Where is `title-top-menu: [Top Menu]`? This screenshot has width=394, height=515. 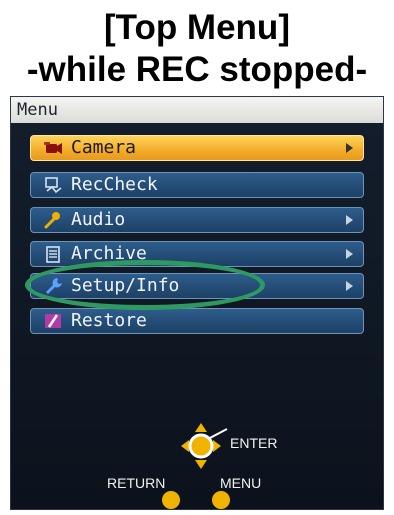
title-top-menu: [Top Menu] is located at coordinates (197, 27).